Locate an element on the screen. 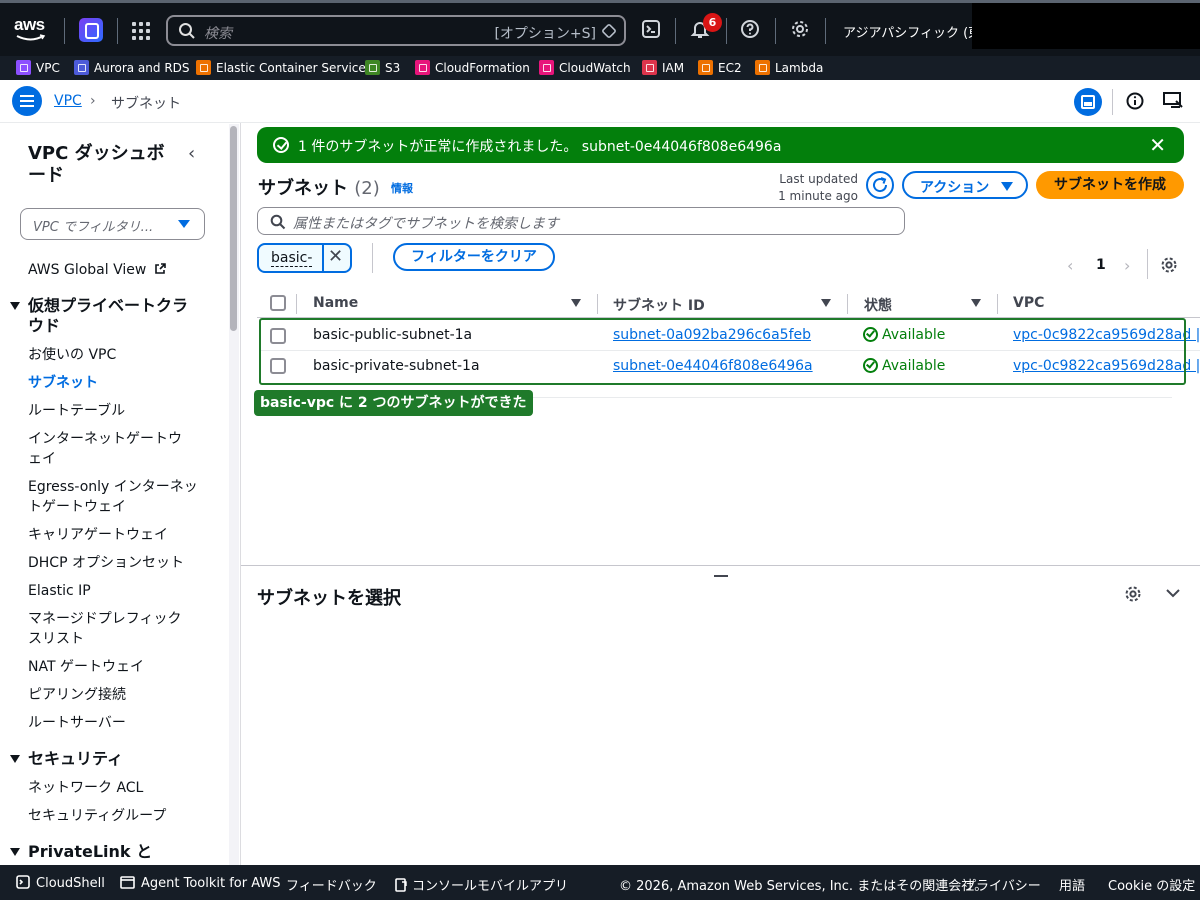 The height and width of the screenshot is (900, 1200). favorite-s3: S3 is located at coordinates (382, 67).